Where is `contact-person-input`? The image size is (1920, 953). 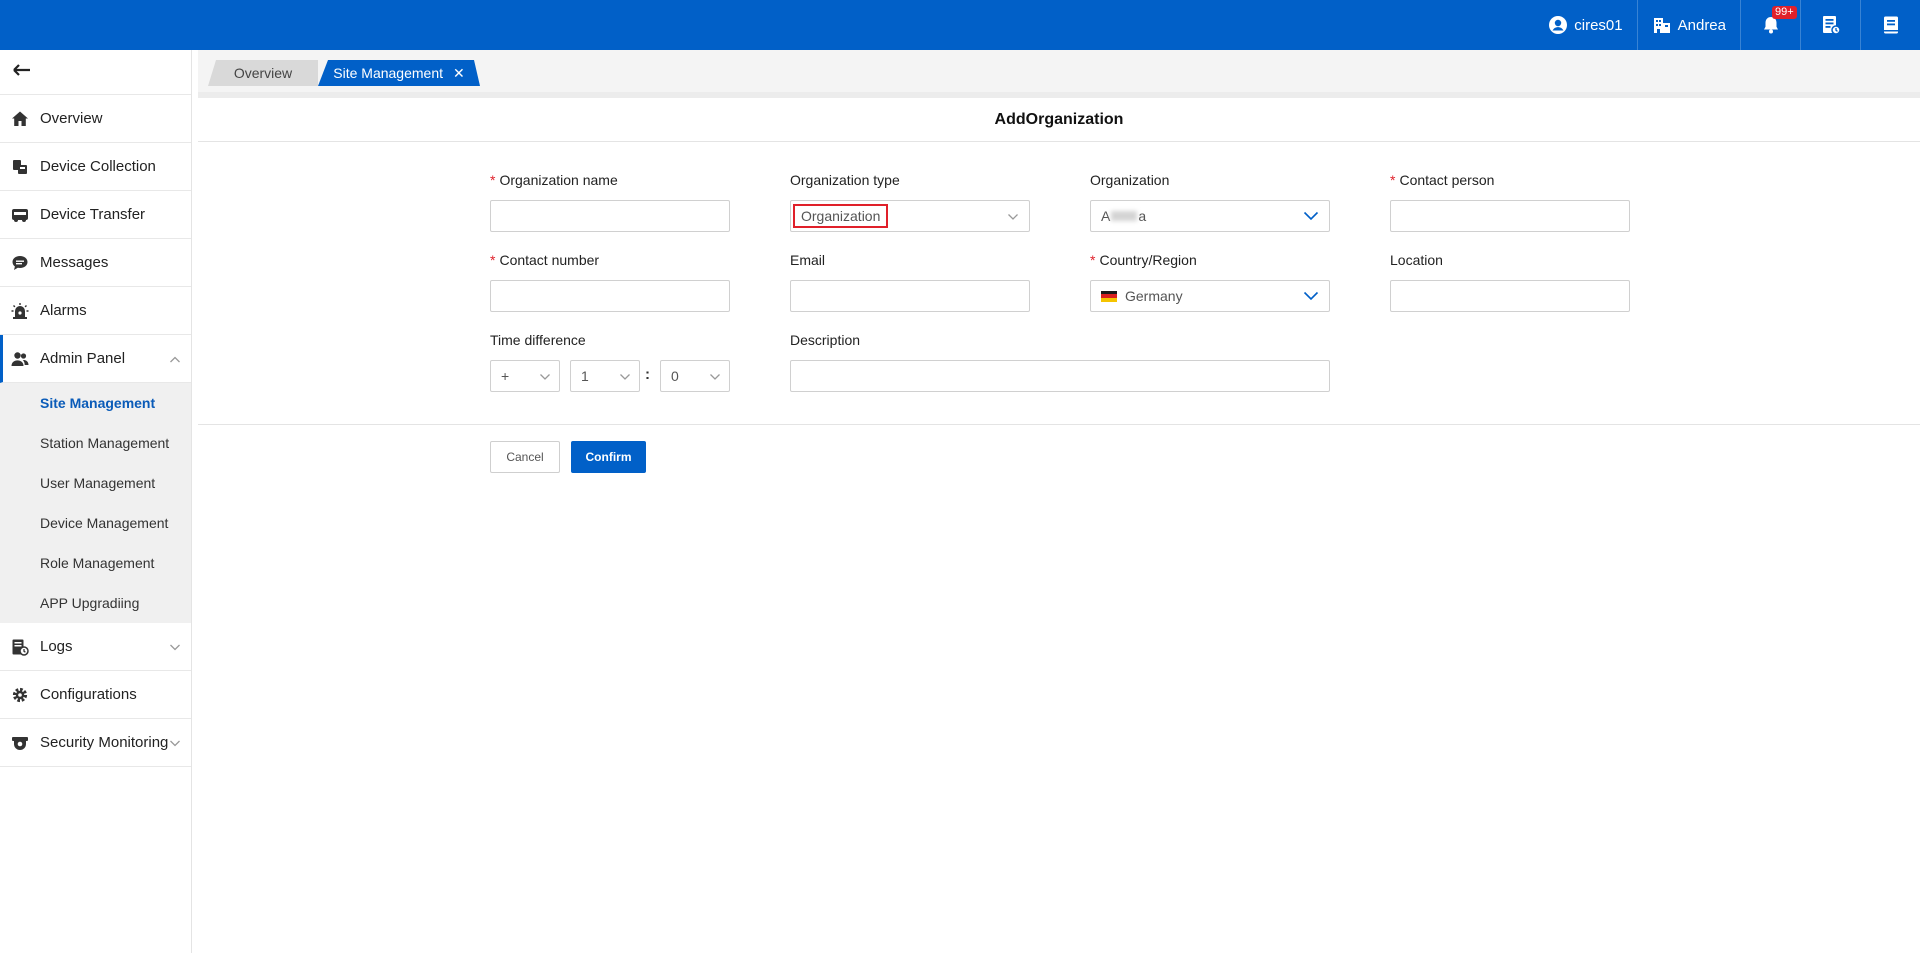 contact-person-input is located at coordinates (1510, 216).